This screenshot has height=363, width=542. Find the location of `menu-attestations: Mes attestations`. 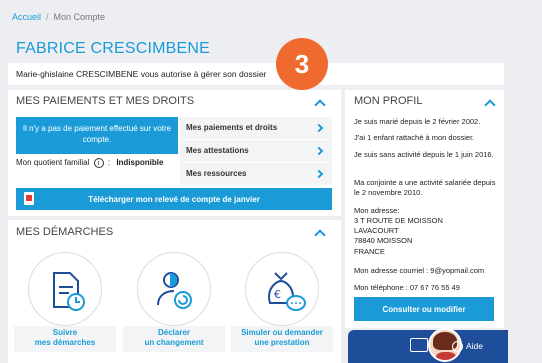

menu-attestations: Mes attestations is located at coordinates (256, 151).